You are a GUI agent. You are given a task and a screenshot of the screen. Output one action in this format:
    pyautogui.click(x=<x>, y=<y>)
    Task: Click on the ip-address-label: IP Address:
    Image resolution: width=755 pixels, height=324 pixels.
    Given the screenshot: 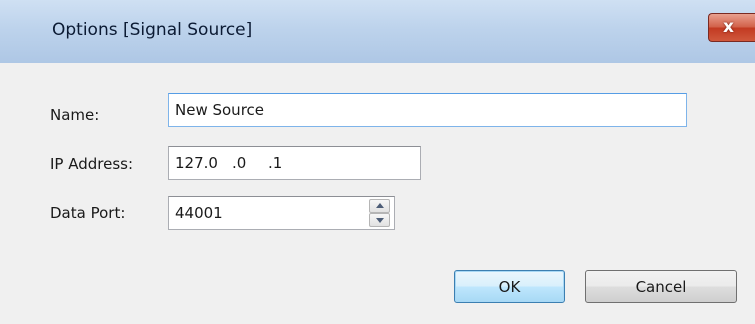 What is the action you would take?
    pyautogui.click(x=92, y=164)
    